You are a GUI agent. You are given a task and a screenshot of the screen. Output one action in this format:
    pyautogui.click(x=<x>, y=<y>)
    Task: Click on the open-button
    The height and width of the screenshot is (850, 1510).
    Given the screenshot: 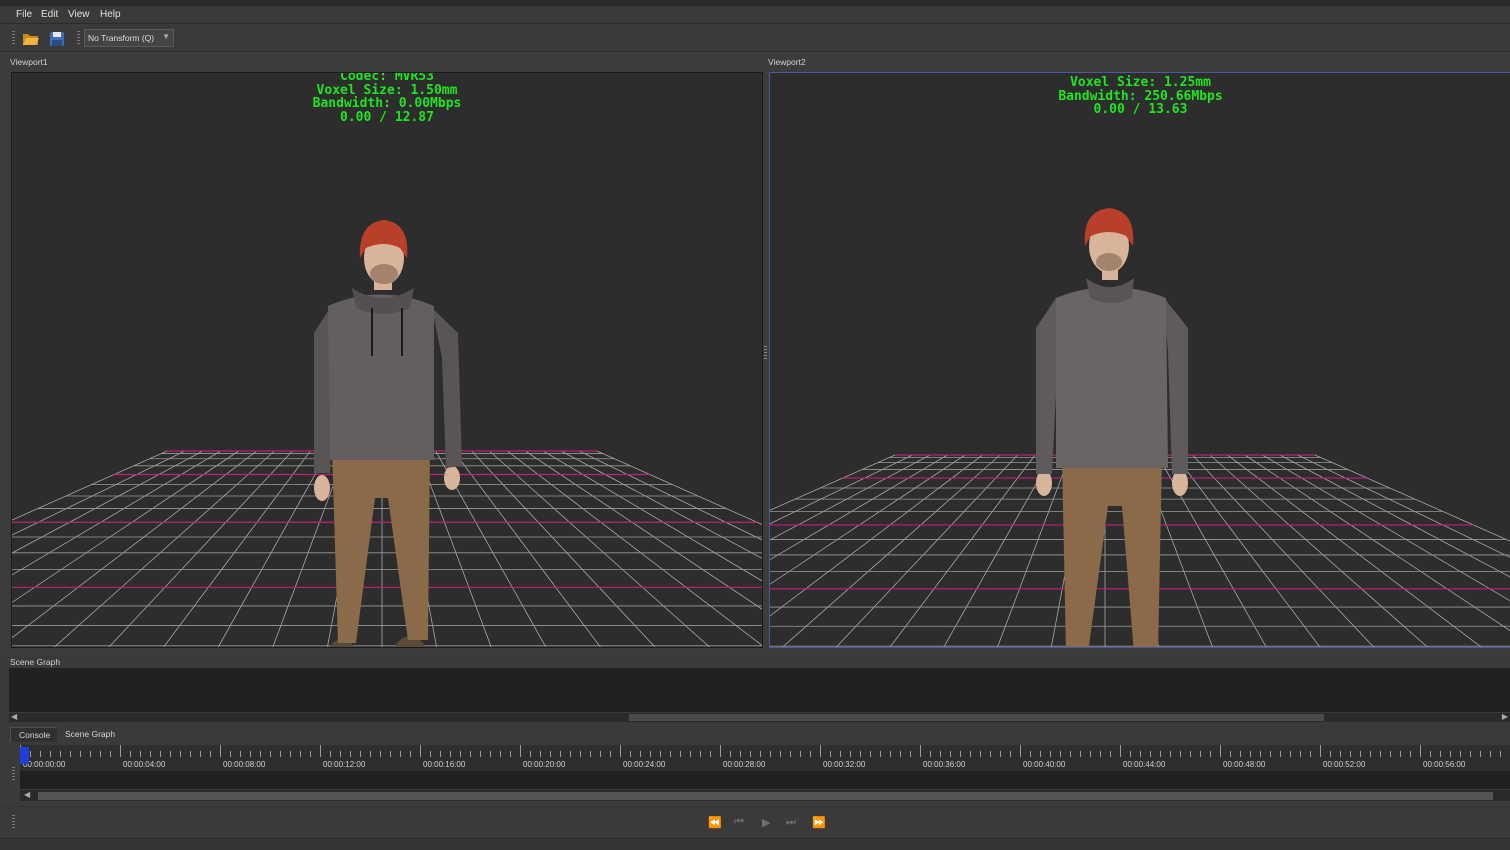 What is the action you would take?
    pyautogui.click(x=31, y=39)
    